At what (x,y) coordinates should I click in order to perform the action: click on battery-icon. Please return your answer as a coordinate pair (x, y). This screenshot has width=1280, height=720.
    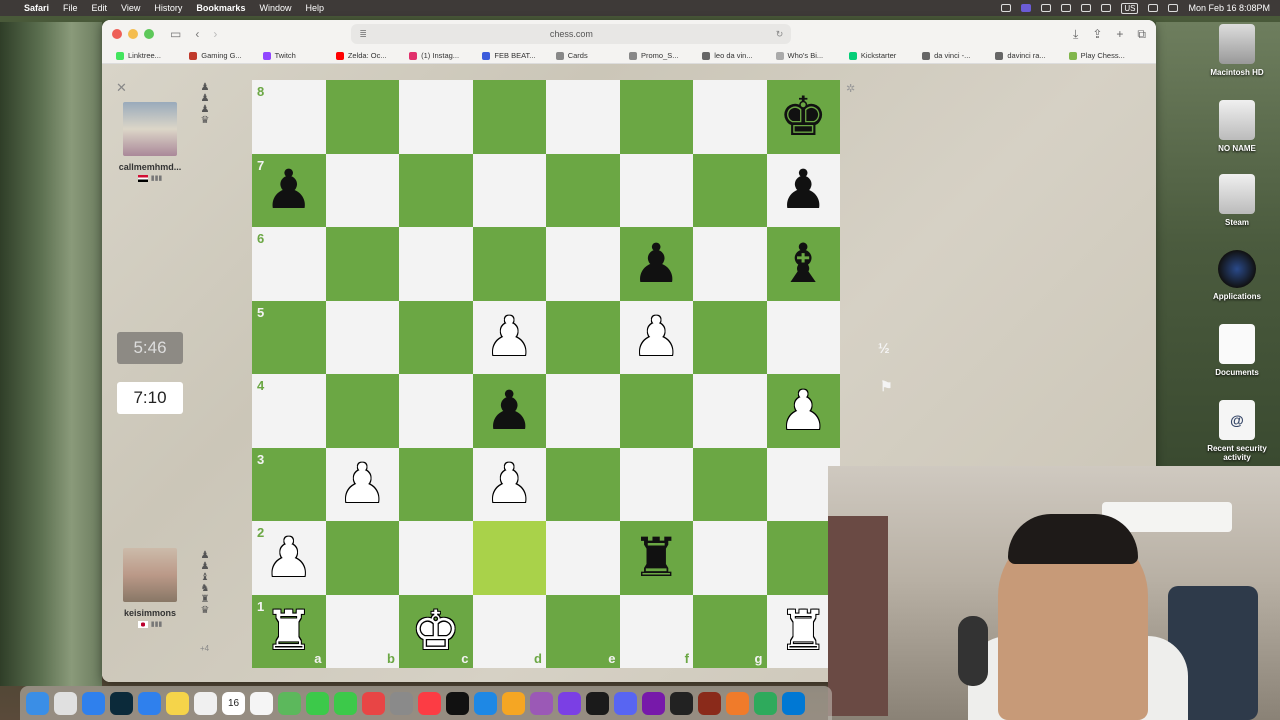
    Looking at the image, I should click on (1086, 8).